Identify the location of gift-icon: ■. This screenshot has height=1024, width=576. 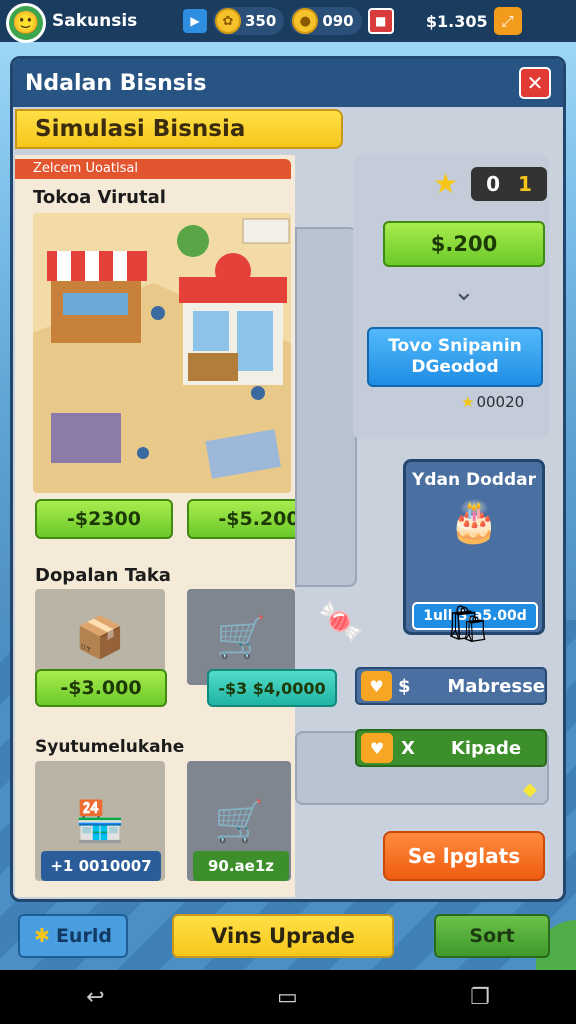
(380, 21).